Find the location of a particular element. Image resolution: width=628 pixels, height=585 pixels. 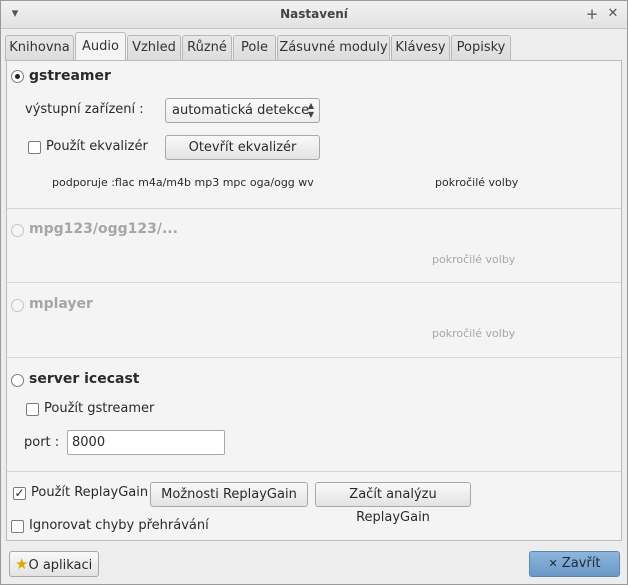

output-device-value: automatická detekce is located at coordinates (241, 110).